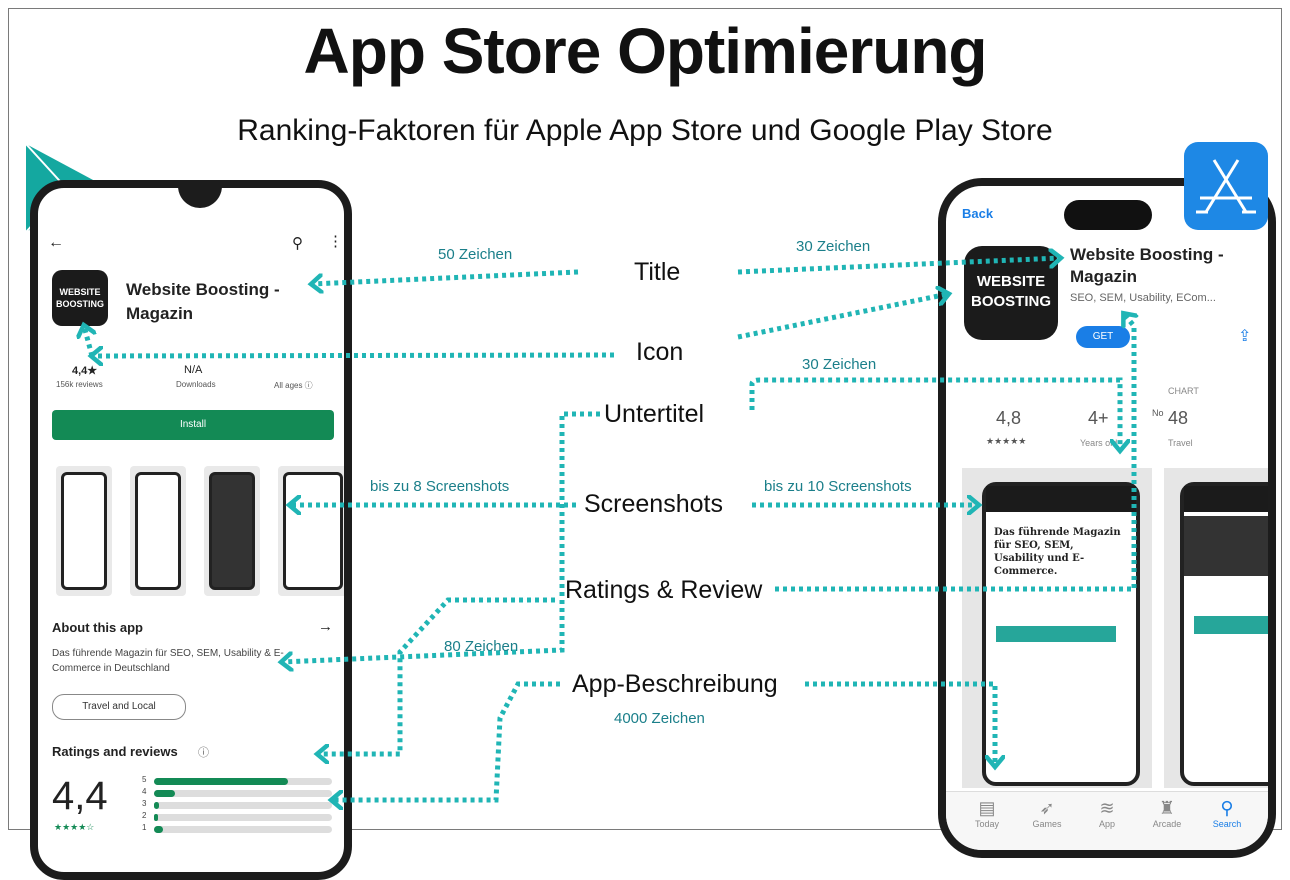 Image resolution: width=1290 pixels, height=880 pixels. What do you see at coordinates (675, 684) in the screenshot?
I see `factor-beschreibung: App-Beschreibung` at bounding box center [675, 684].